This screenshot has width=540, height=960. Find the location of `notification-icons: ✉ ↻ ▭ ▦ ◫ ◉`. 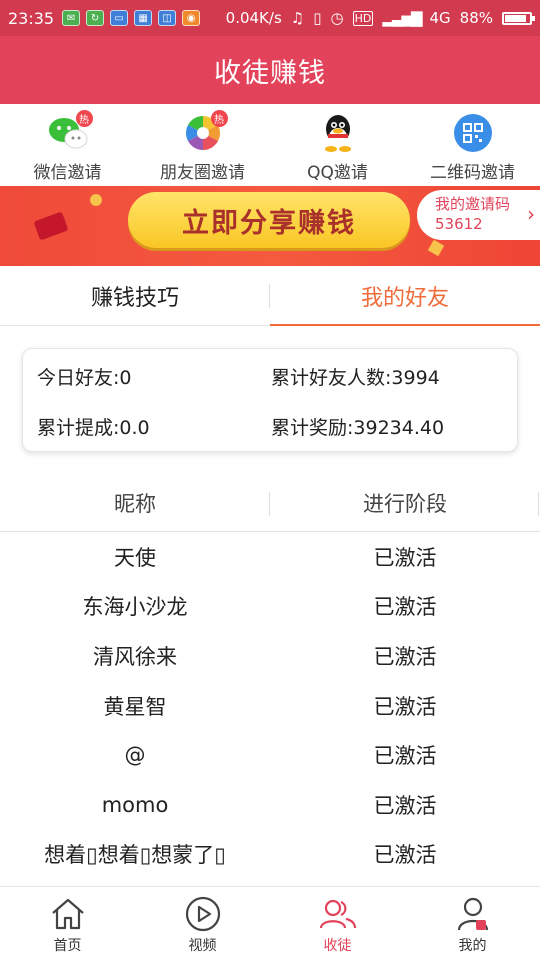

notification-icons: ✉ ↻ ▭ ▦ ◫ ◉ is located at coordinates (131, 18).